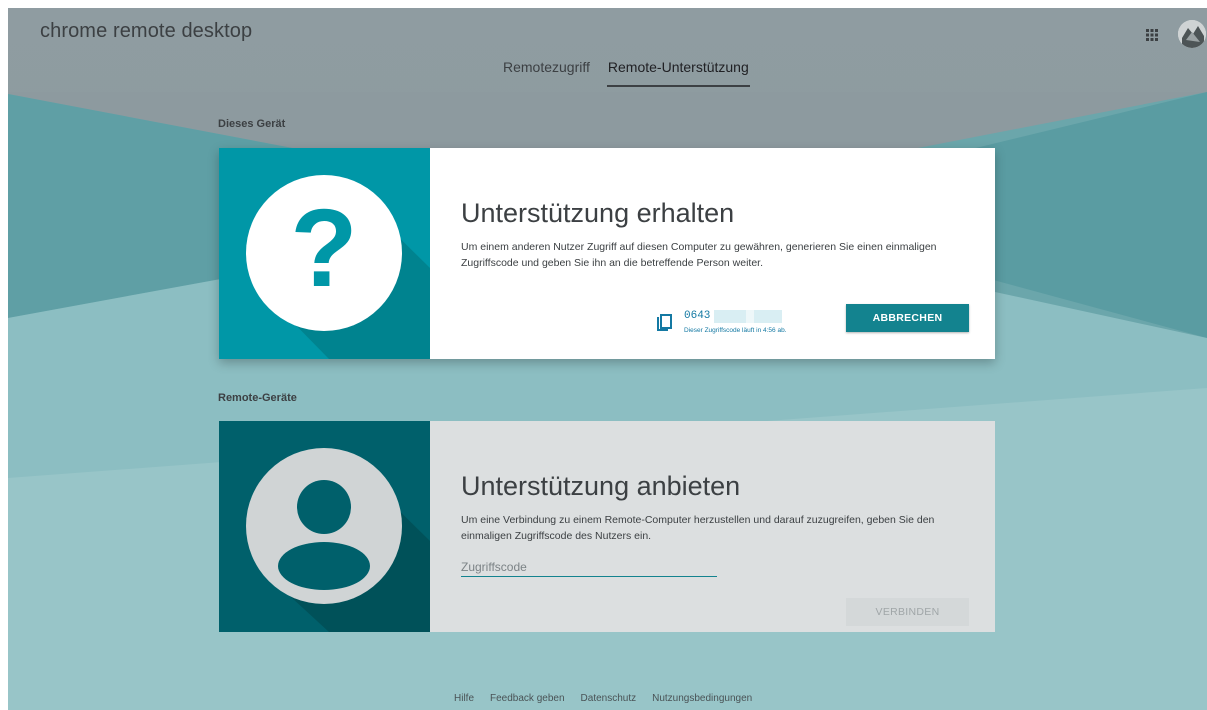  Describe the element at coordinates (678, 73) in the screenshot. I see `tab-remote-support: Remote-Unterstützung` at that location.